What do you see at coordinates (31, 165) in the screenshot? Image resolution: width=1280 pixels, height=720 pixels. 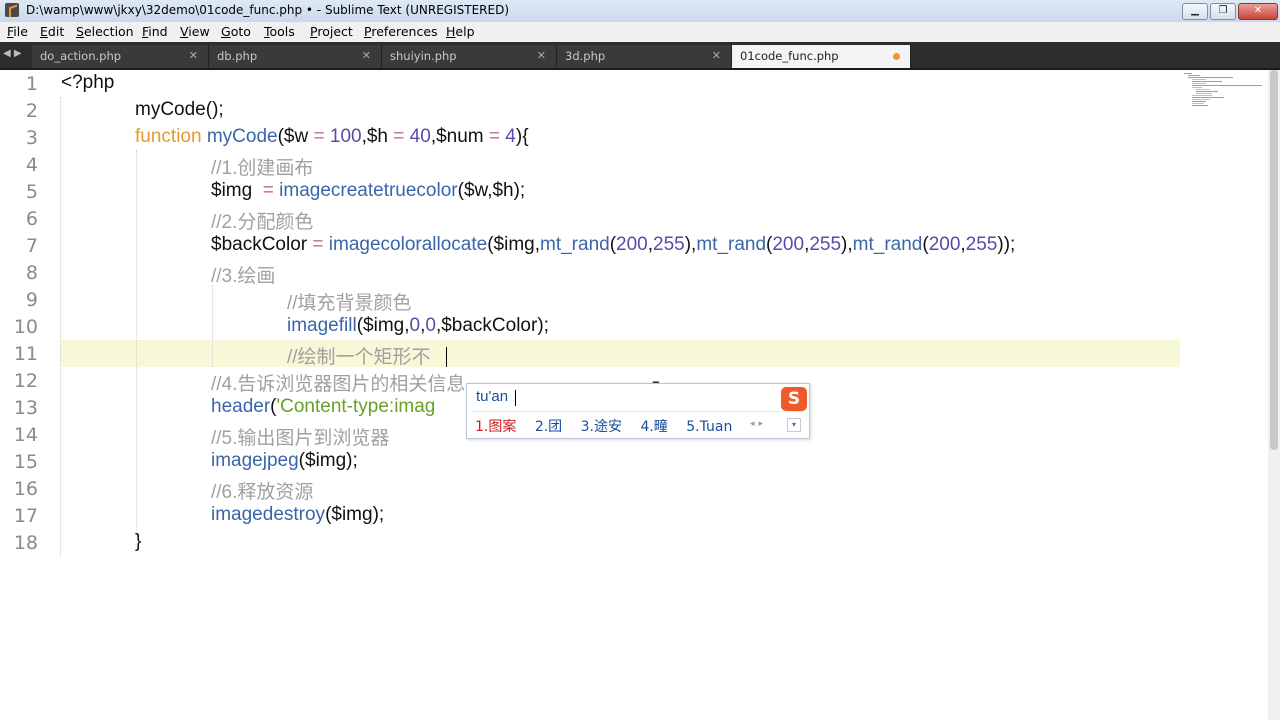 I see `line-number: 4` at bounding box center [31, 165].